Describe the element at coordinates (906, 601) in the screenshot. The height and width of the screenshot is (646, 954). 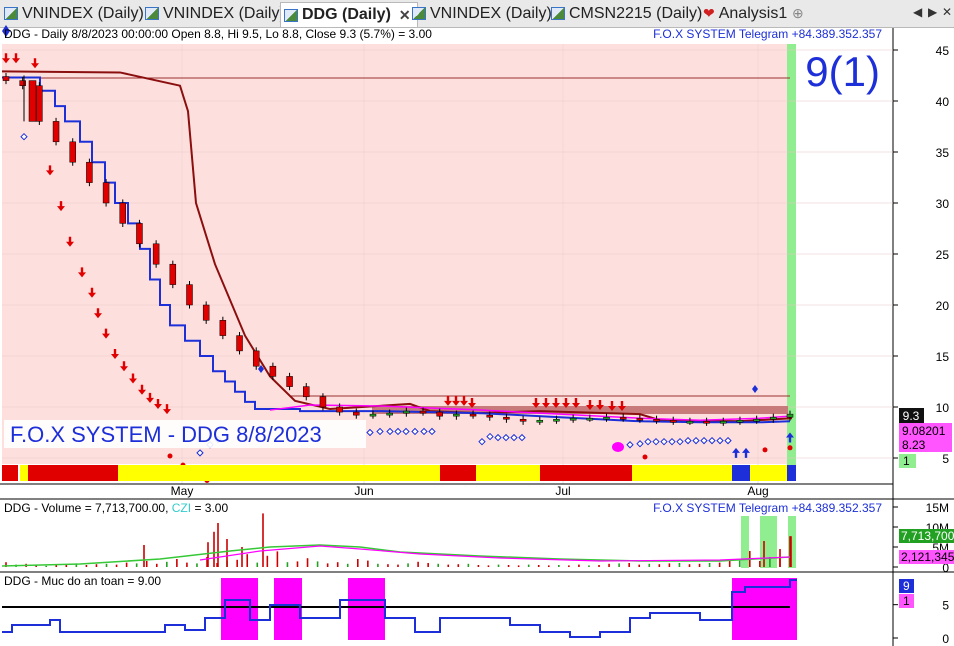
I see `safety-label-2: 1` at that location.